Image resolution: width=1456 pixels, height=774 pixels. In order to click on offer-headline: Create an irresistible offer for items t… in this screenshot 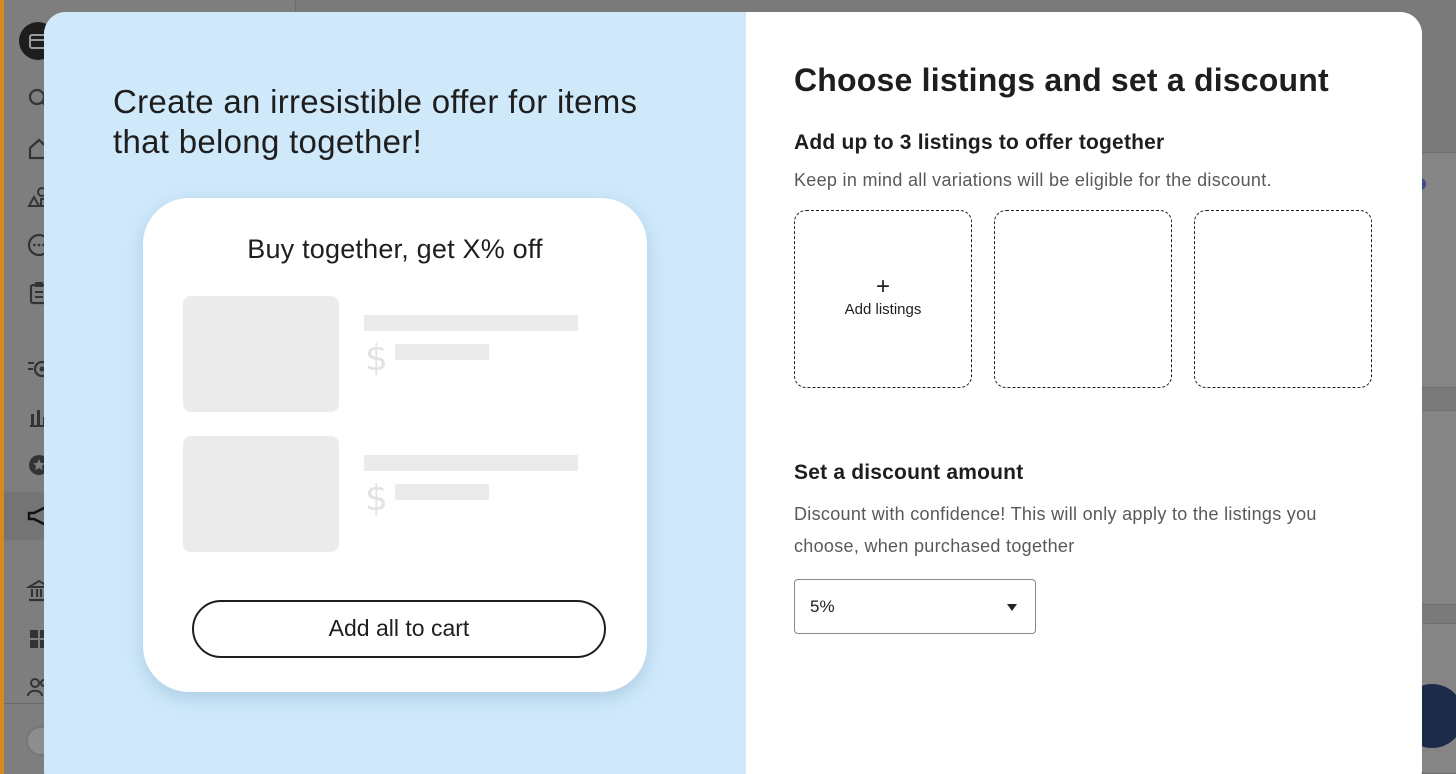, I will do `click(375, 121)`.